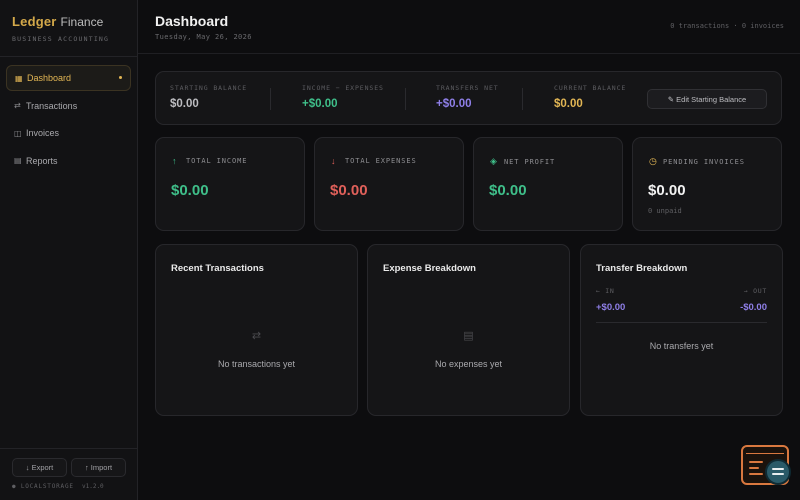 This screenshot has height=500, width=800. I want to click on transfer-out-value: -$0.00, so click(753, 307).